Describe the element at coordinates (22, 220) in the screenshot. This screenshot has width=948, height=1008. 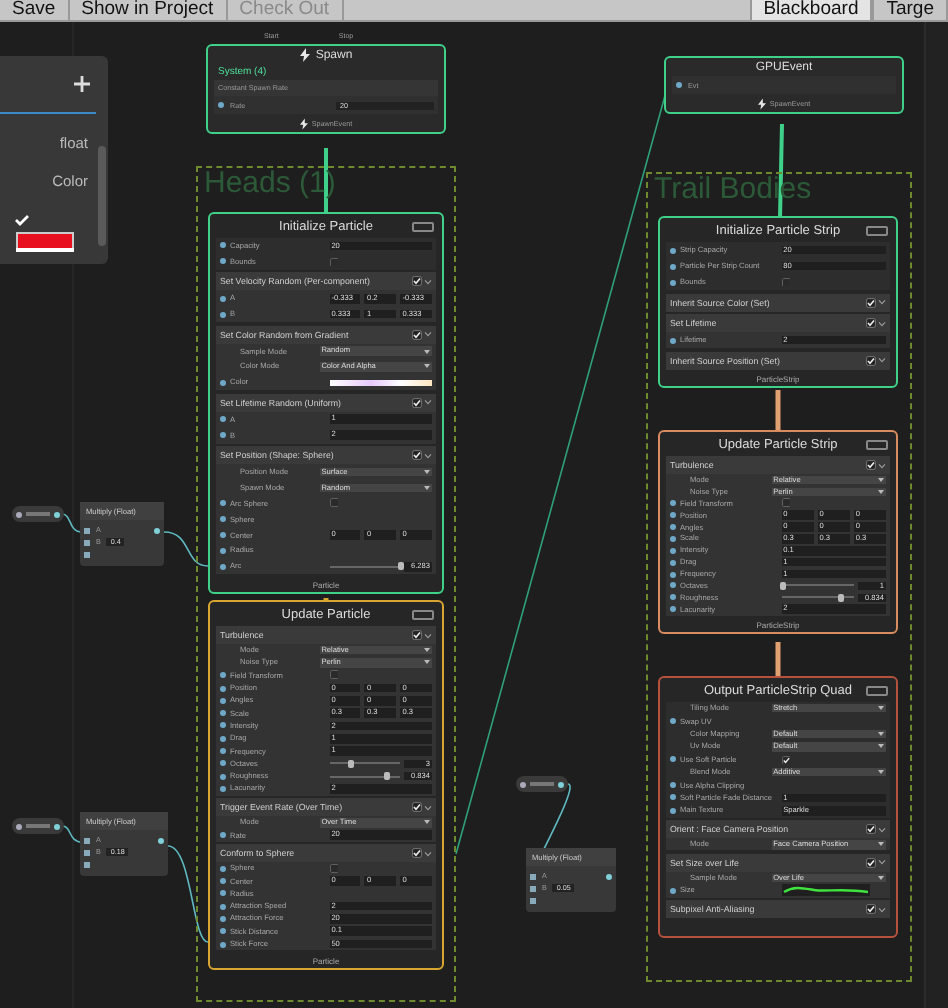
I see `checkmark-icon` at that location.